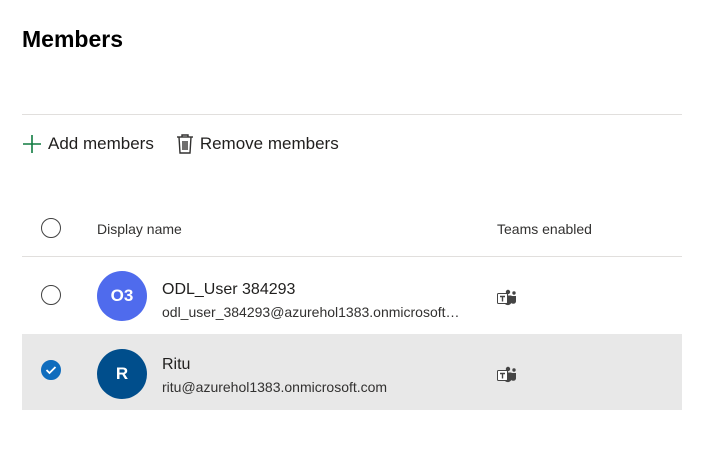 The height and width of the screenshot is (468, 704). I want to click on avatar: O3, so click(122, 296).